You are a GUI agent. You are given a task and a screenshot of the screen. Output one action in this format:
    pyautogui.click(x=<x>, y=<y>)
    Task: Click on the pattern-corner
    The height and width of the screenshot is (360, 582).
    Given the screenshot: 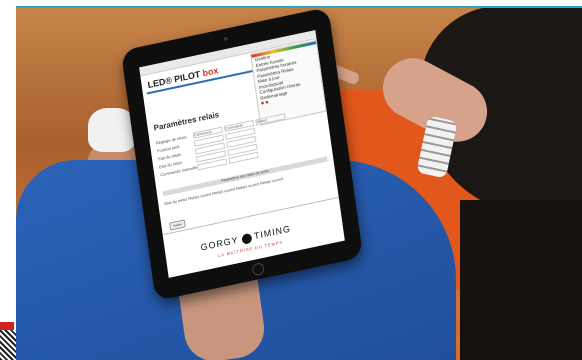 What is the action you would take?
    pyautogui.click(x=8, y=345)
    